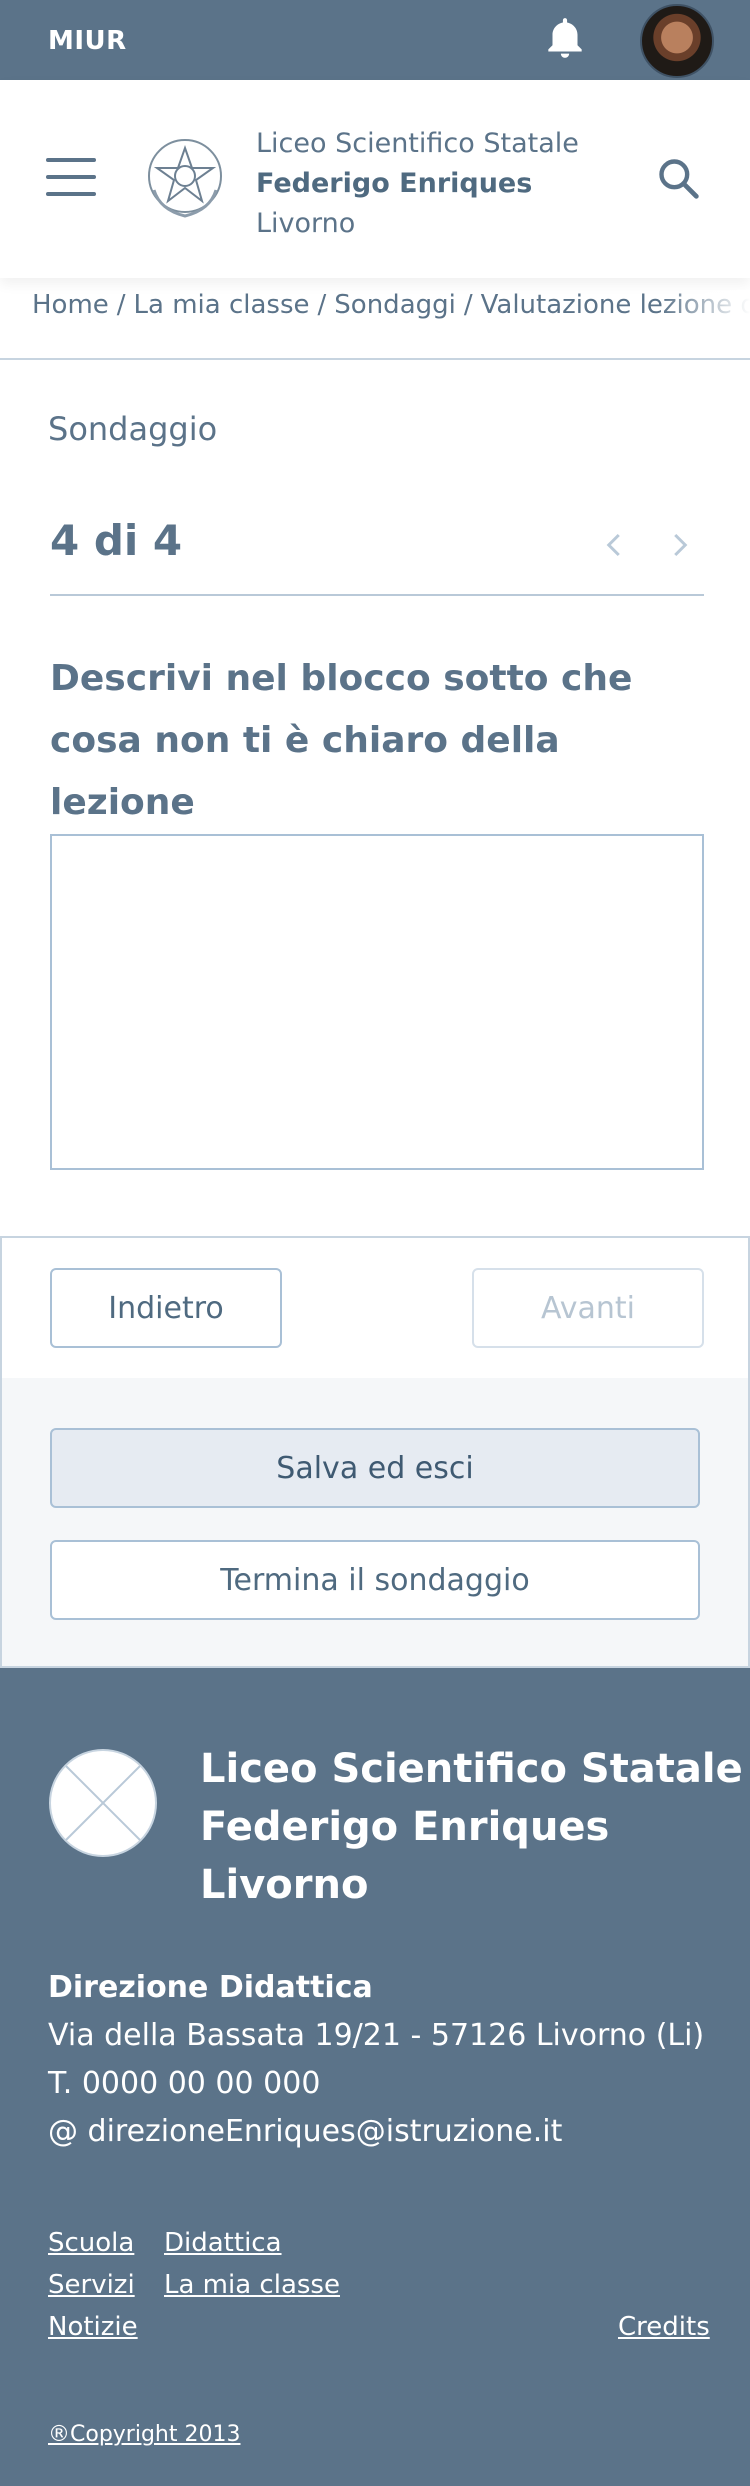 The image size is (750, 2486). Describe the element at coordinates (103, 1803) in the screenshot. I see `logo-placeholder-icon` at that location.